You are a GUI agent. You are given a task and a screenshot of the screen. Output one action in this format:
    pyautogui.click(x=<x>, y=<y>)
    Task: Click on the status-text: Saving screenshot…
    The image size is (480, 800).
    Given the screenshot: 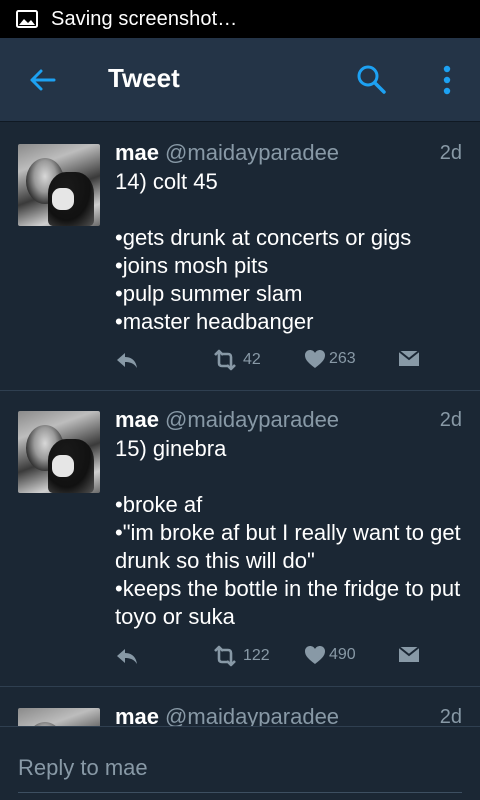 What is the action you would take?
    pyautogui.click(x=144, y=18)
    